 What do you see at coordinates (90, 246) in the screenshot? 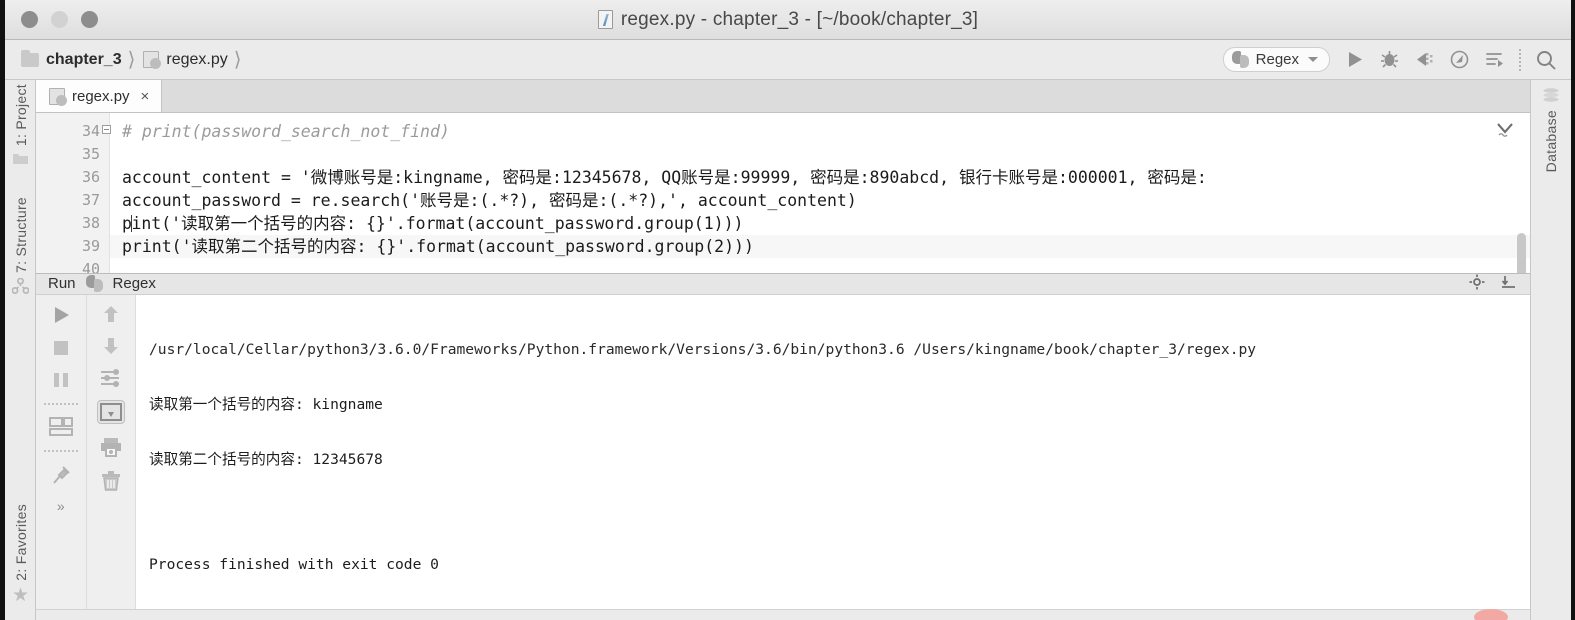
I see `line-number: 39` at bounding box center [90, 246].